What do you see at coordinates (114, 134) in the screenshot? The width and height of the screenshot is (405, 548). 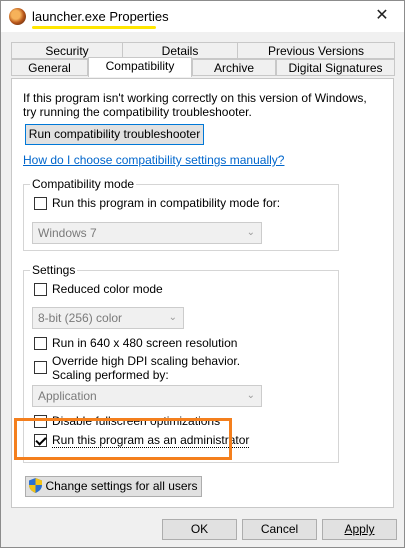 I see `run-troubleshooter-button: Run compatibility troubleshooter` at bounding box center [114, 134].